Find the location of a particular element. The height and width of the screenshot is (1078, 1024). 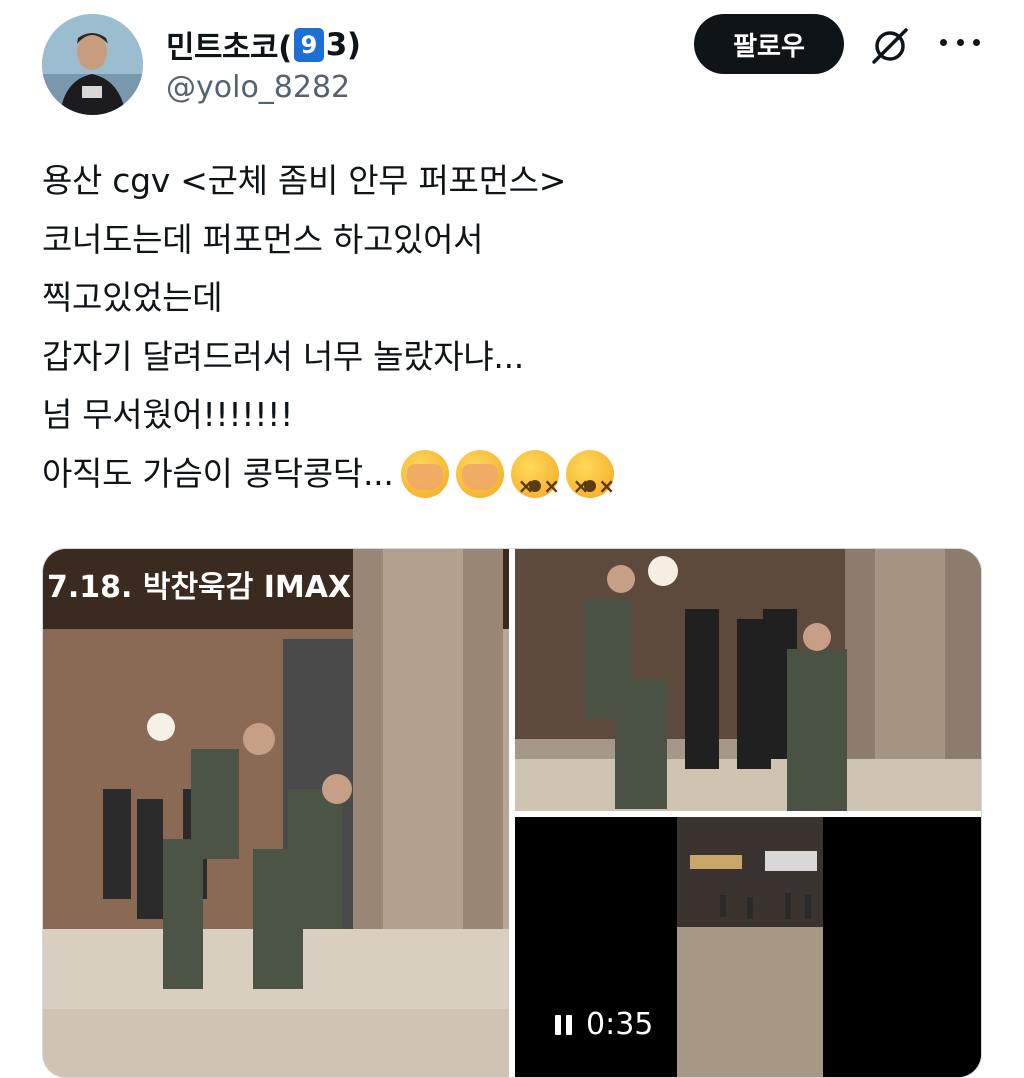

tweet-line: 코너도는데 퍼포먼스 하고있어서 is located at coordinates (263, 239).